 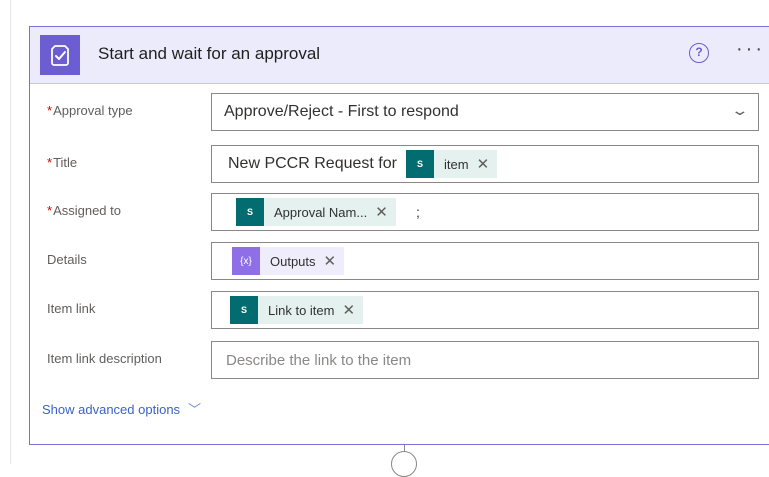 What do you see at coordinates (90, 110) in the screenshot?
I see `approval-type-label: *Approval type` at bounding box center [90, 110].